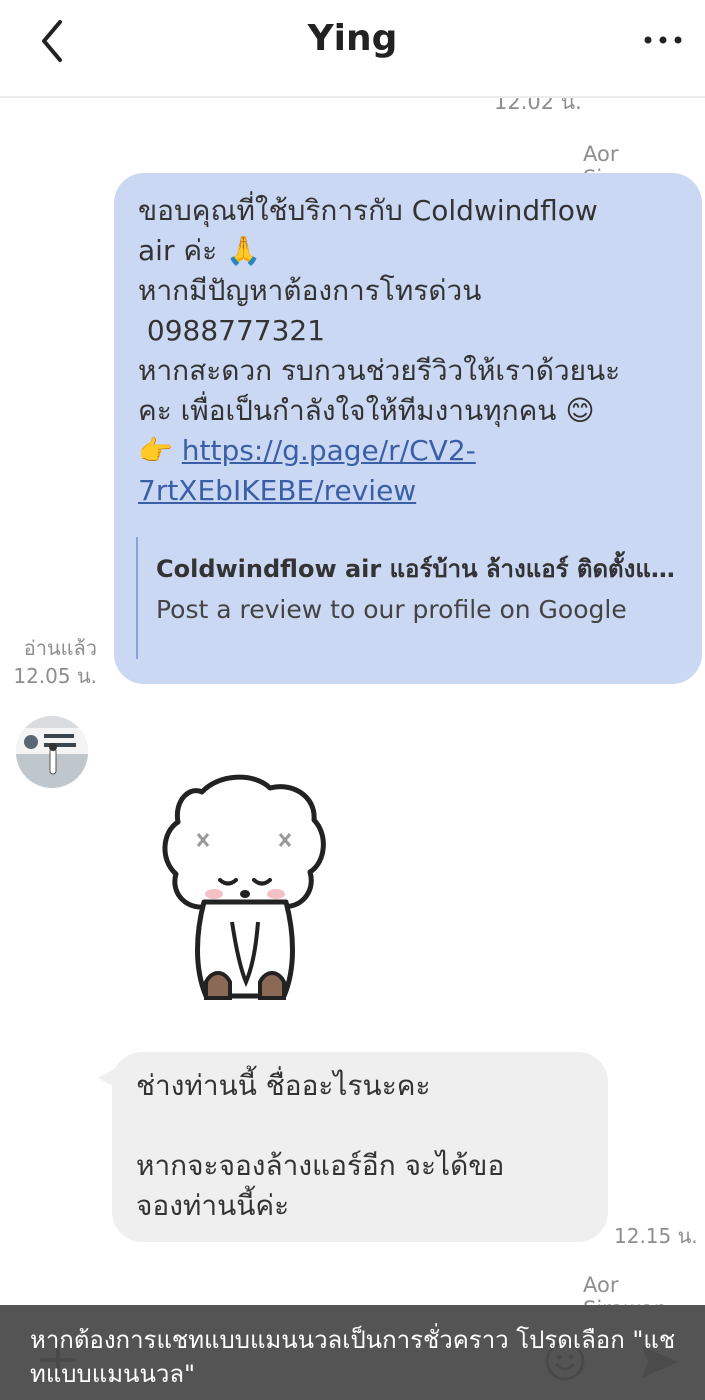 This screenshot has width=705, height=1400. Describe the element at coordinates (391, 609) in the screenshot. I see `link-preview-description: Post a review to our profile on Google` at that location.